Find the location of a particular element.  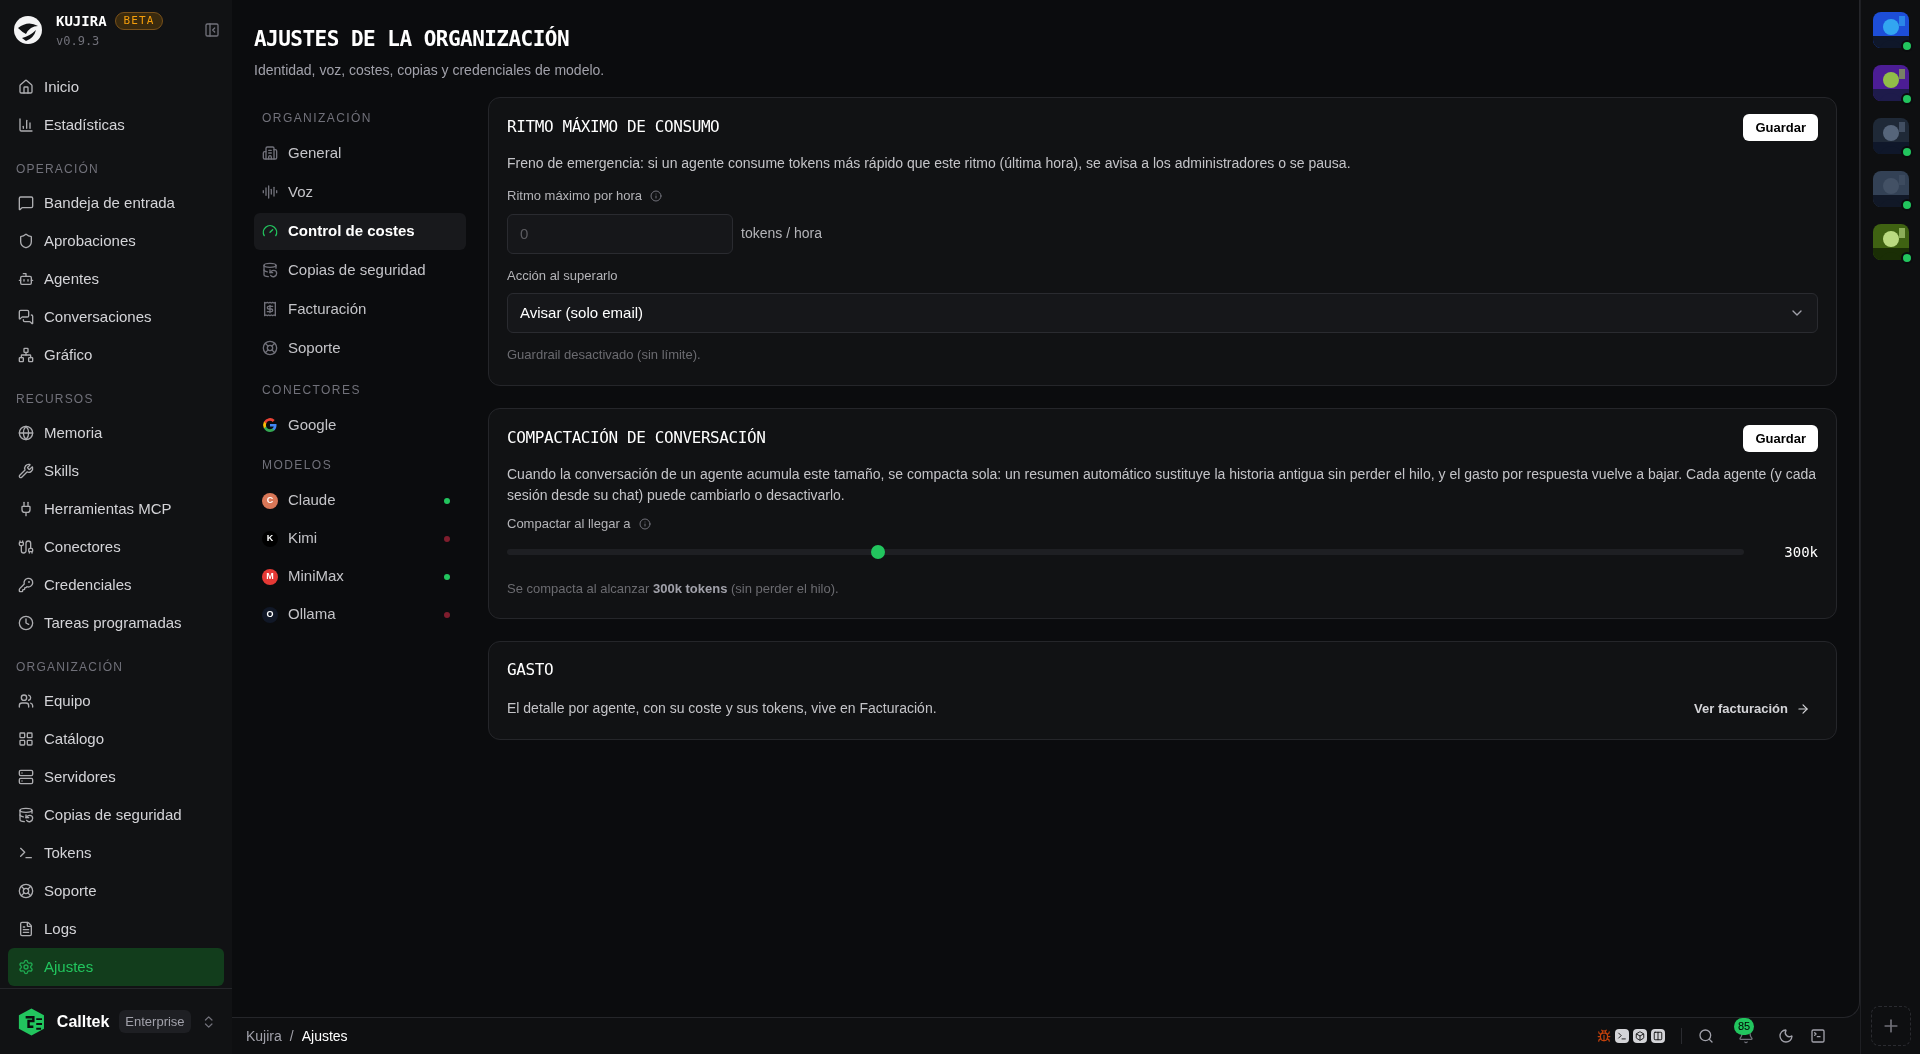

section-heading: MODELOS is located at coordinates (297, 465).